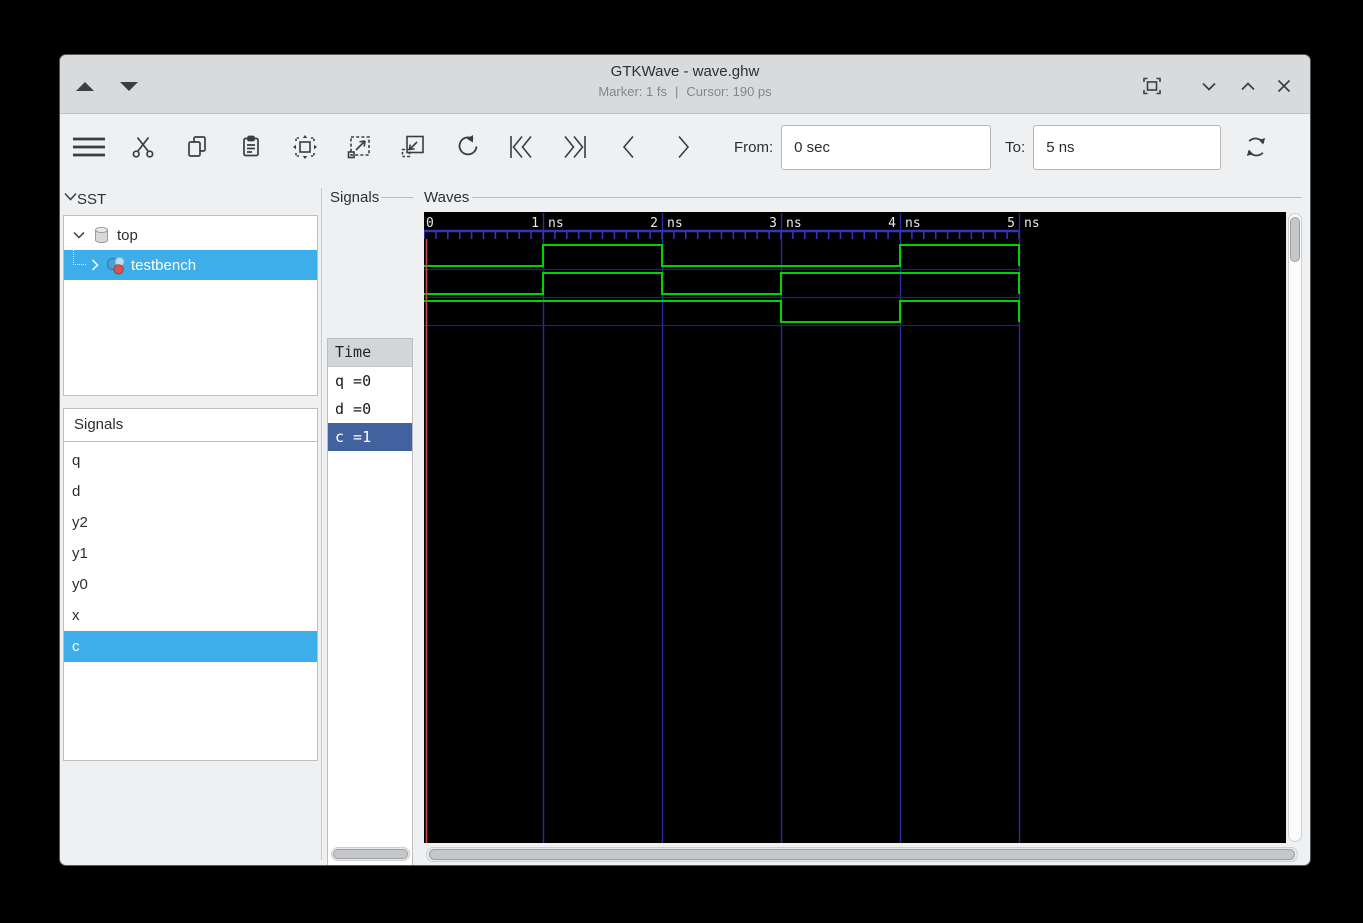 The image size is (1363, 923). I want to click on waves-frame-line, so click(887, 197).